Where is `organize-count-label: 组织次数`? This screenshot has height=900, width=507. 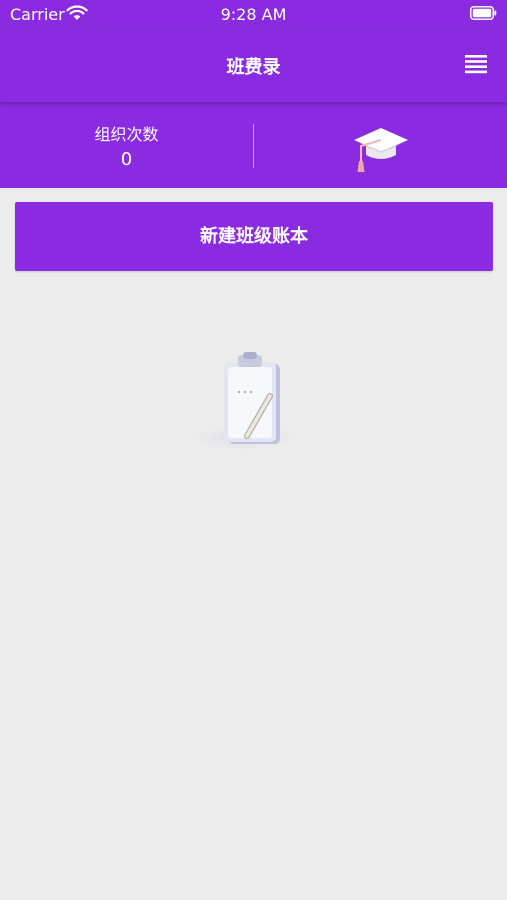
organize-count-label: 组织次数 is located at coordinates (126, 134).